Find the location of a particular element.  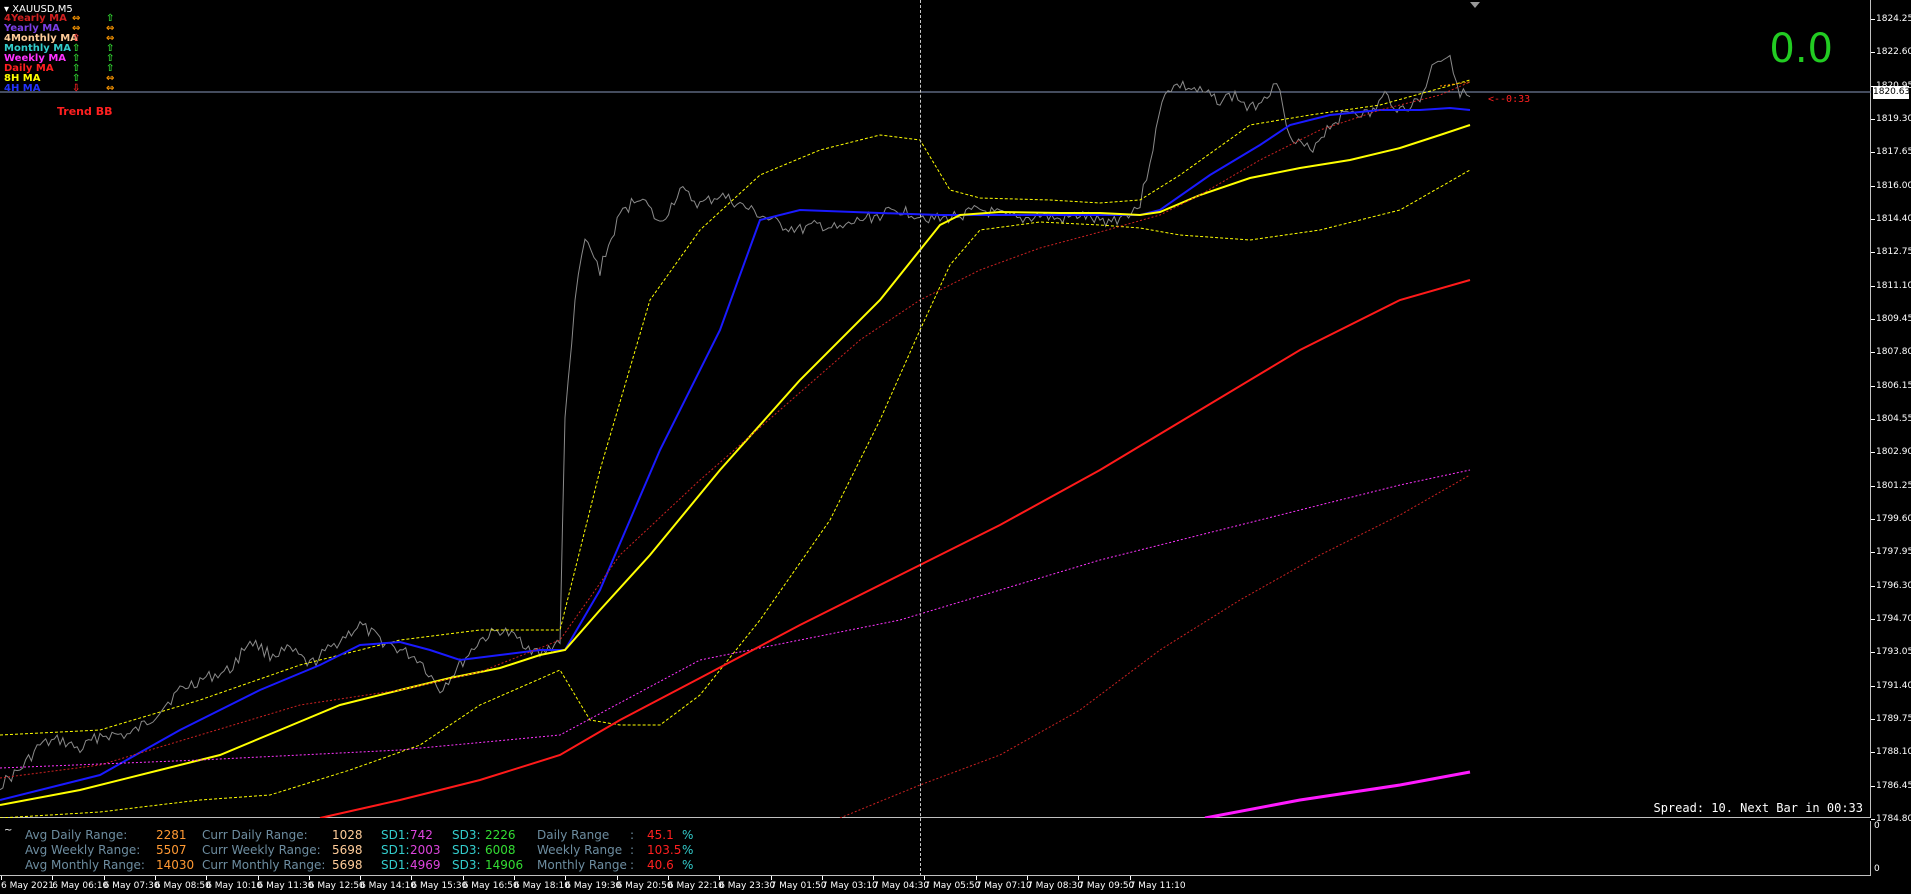

price-tick-label: 1791.40 is located at coordinates (1891, 686).